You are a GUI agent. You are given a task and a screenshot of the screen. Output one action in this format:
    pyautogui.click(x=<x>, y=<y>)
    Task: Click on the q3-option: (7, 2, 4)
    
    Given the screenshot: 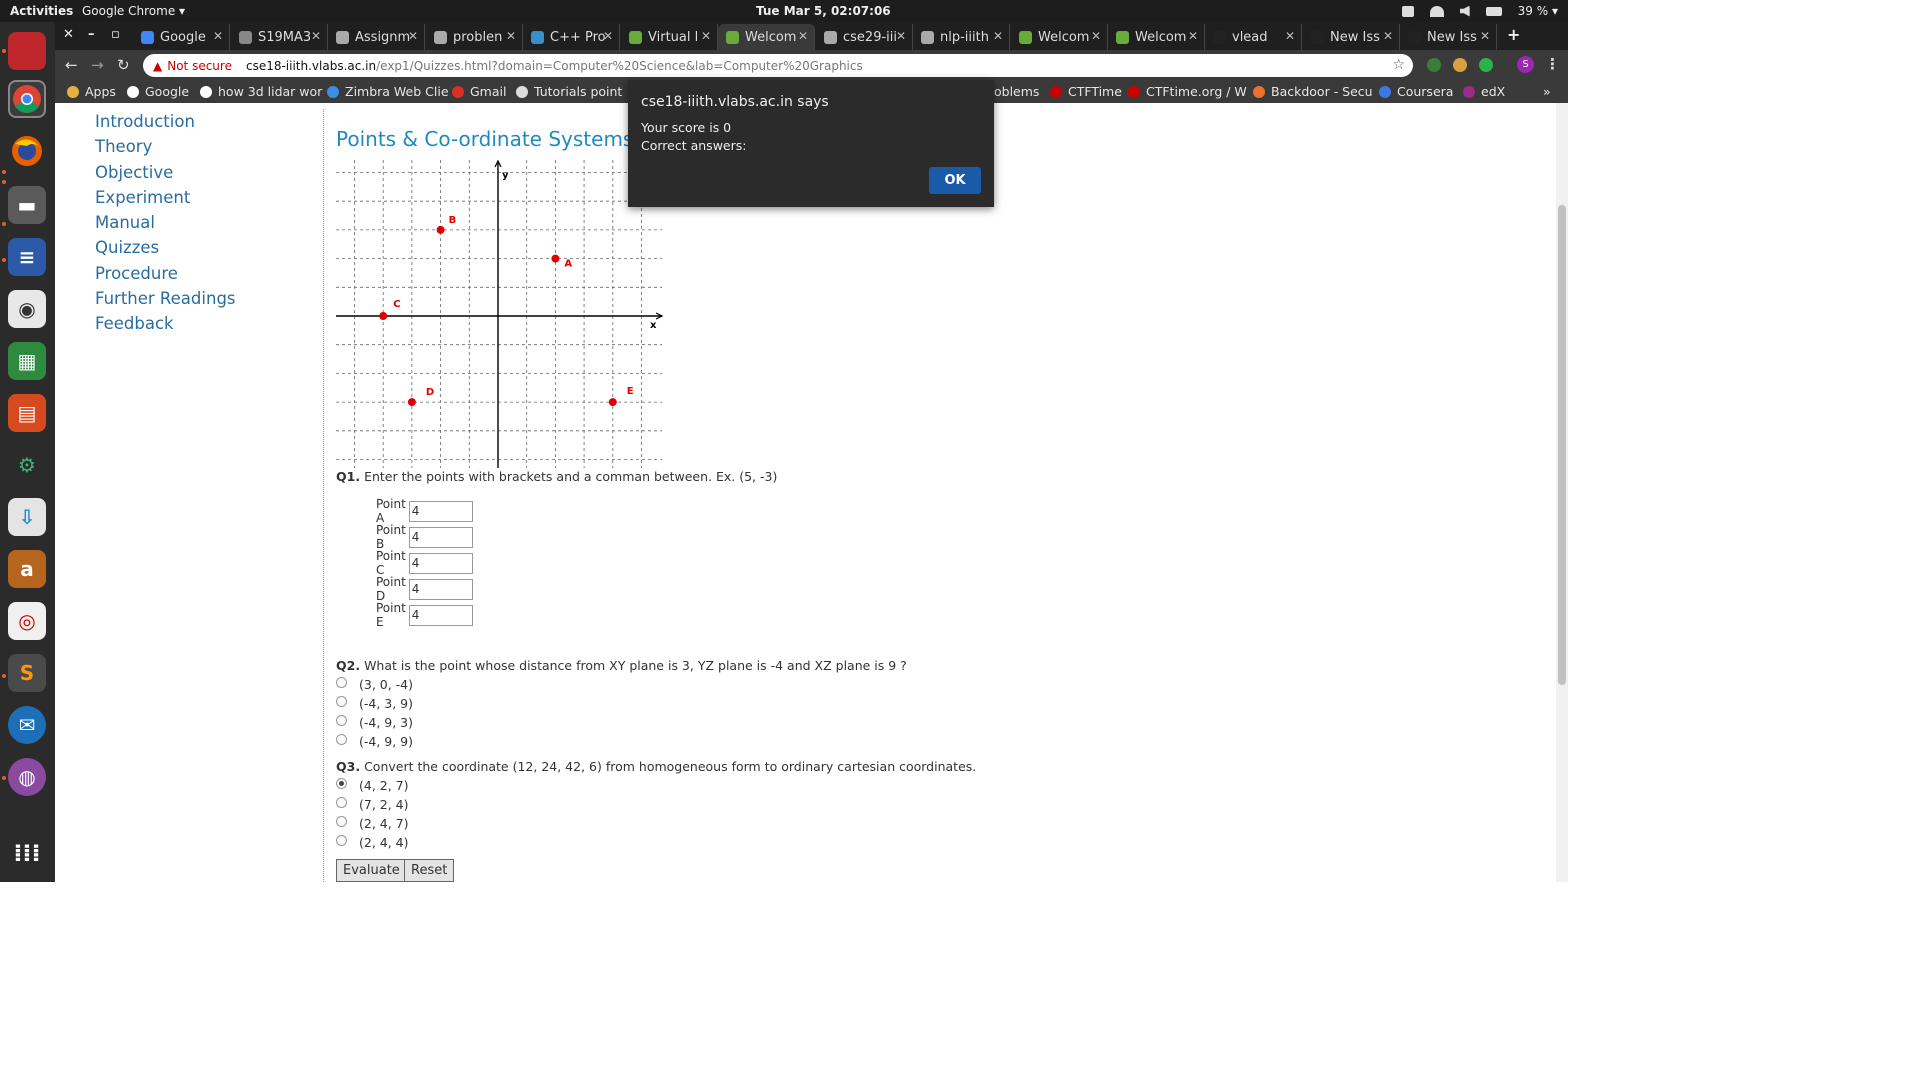 What is the action you would take?
    pyautogui.click(x=372, y=804)
    